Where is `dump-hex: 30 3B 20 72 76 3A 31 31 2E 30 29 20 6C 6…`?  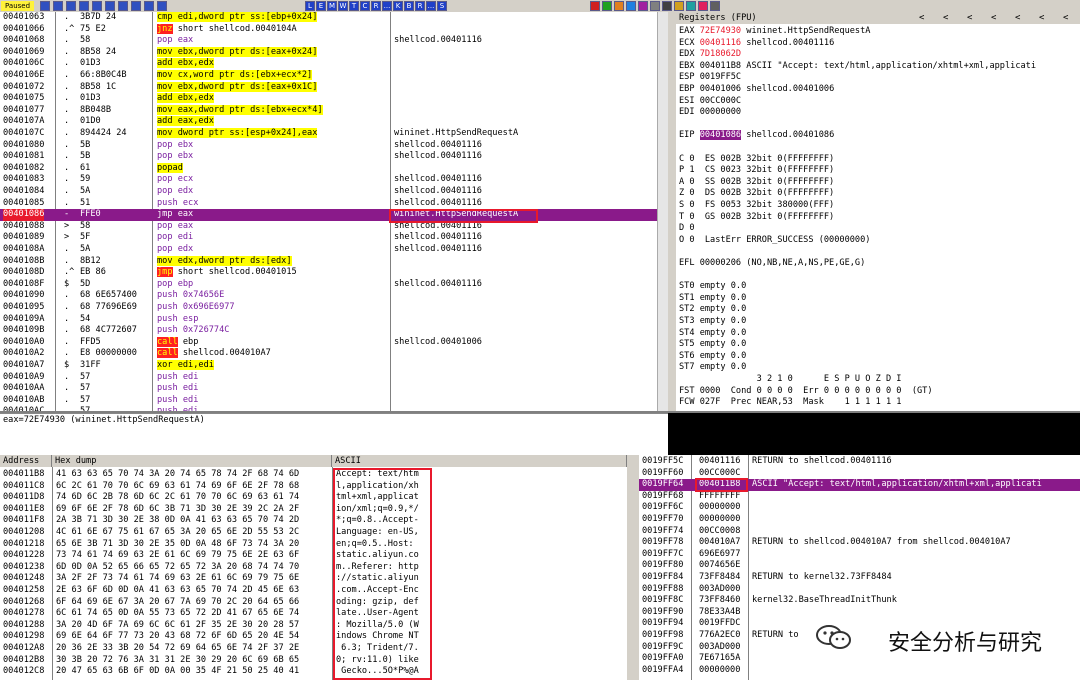
dump-hex: 30 3B 20 72 76 3A 31 31 2E 30 29 20 6C 6… is located at coordinates (177, 661).